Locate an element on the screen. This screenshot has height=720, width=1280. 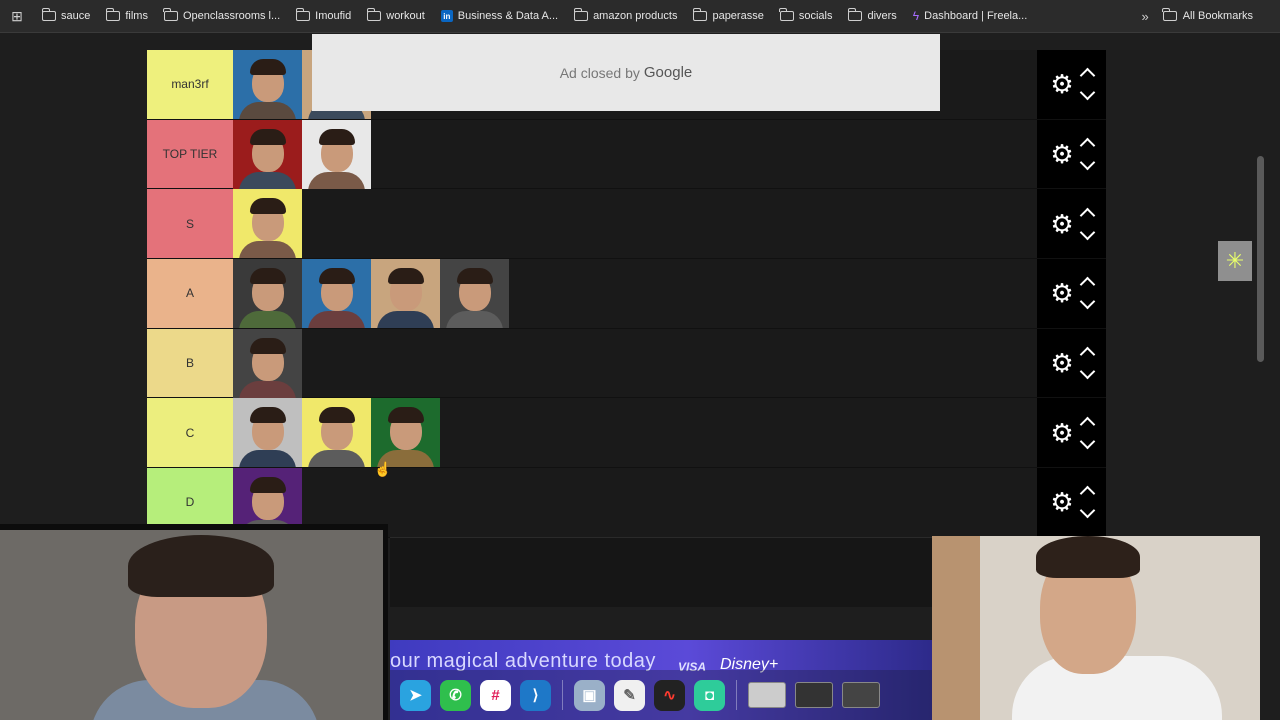
tier-row: C ⚙ is located at coordinates (626, 433).